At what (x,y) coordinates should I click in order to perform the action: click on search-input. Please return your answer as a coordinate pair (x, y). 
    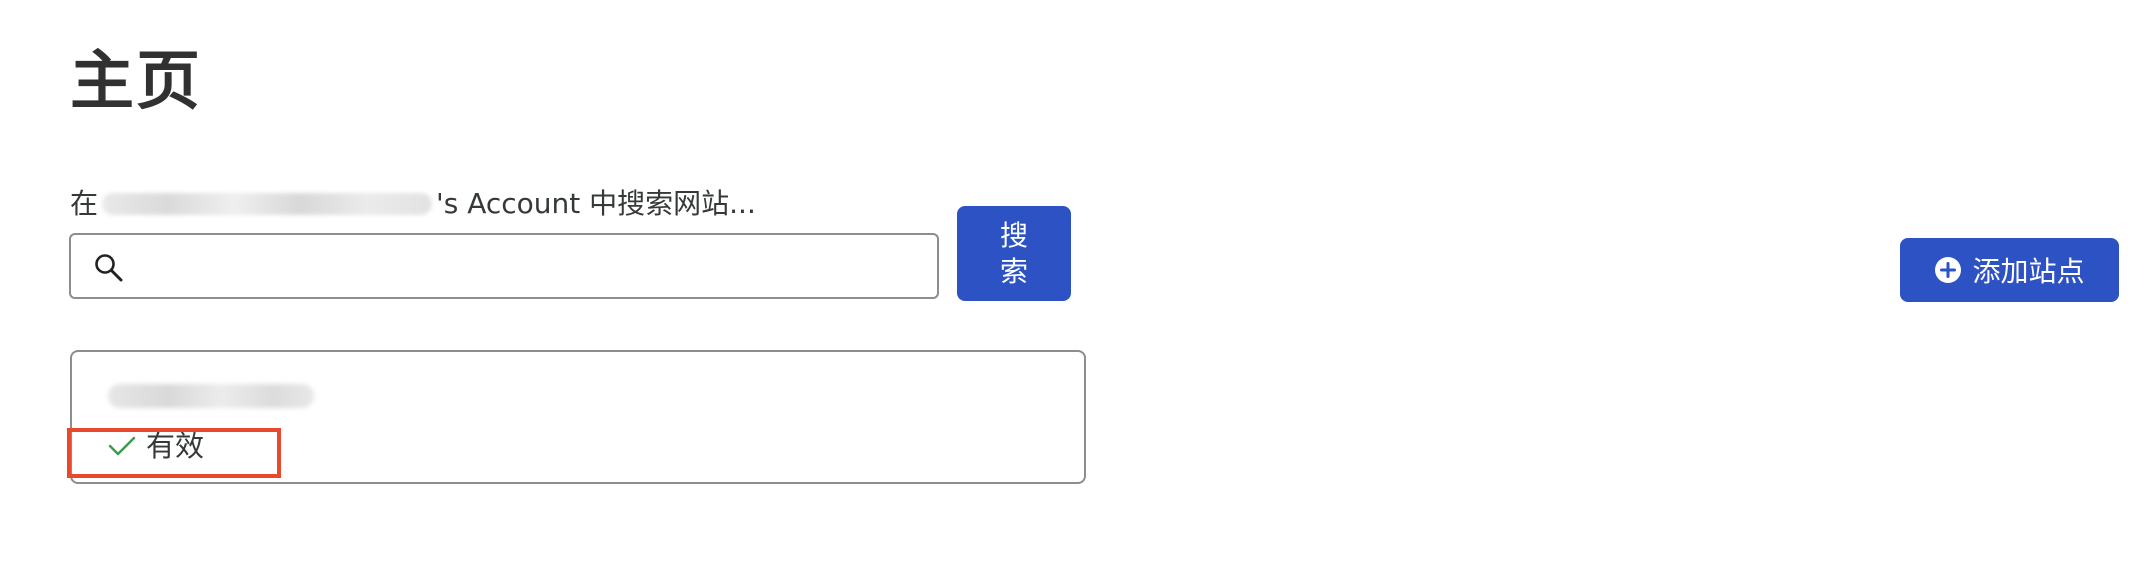
    Looking at the image, I should click on (533, 267).